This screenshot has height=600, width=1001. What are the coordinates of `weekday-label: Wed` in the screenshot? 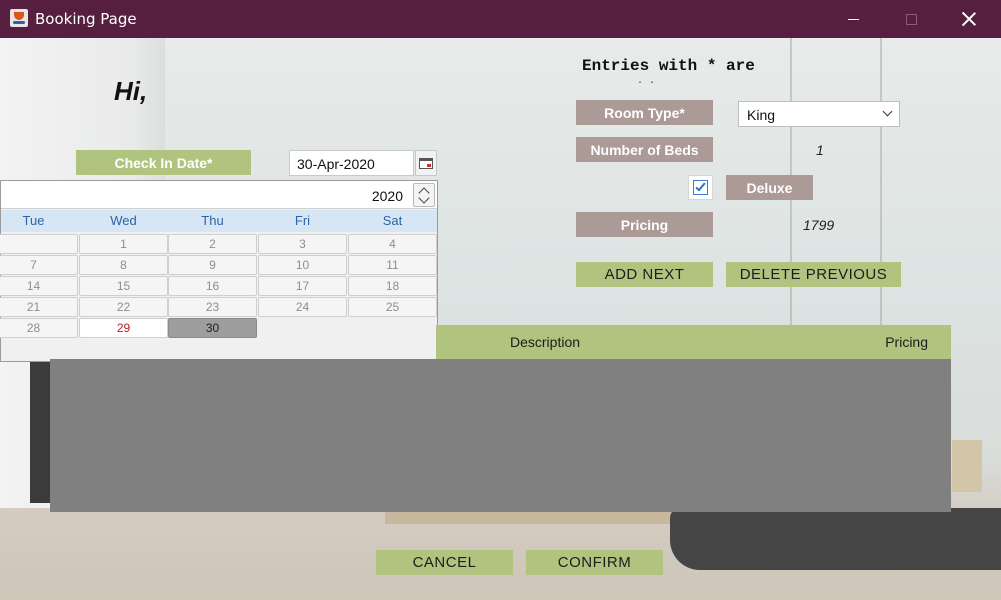 It's located at (123, 220).